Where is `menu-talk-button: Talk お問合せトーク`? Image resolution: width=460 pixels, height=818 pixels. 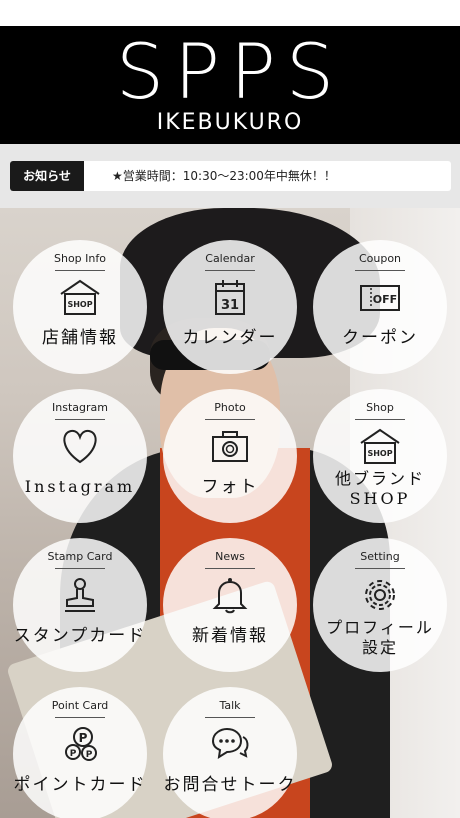
menu-talk-button: Talk お問合せトーク is located at coordinates (230, 752).